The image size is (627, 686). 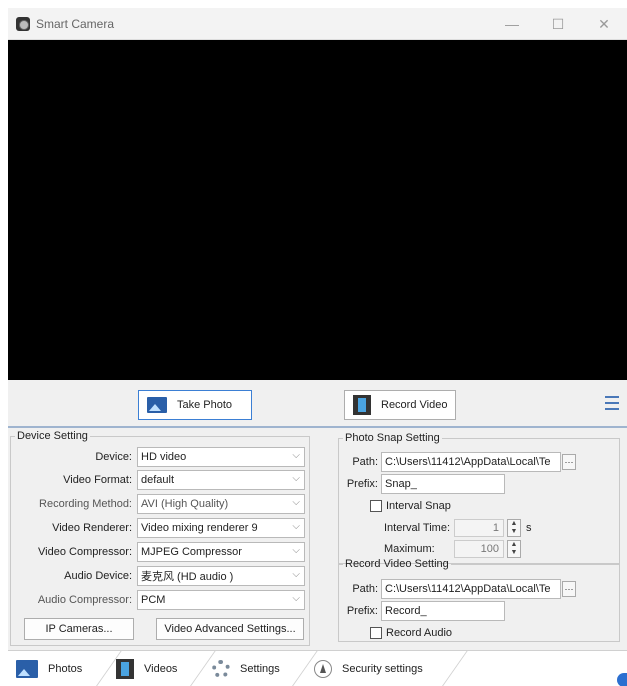 I want to click on device-value: HD video, so click(x=164, y=457).